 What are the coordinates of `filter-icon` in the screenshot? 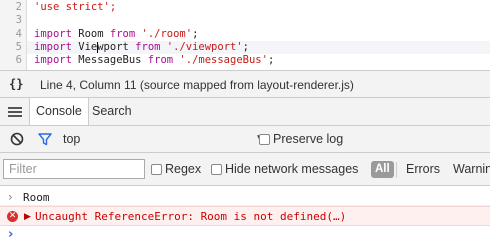 It's located at (45, 139).